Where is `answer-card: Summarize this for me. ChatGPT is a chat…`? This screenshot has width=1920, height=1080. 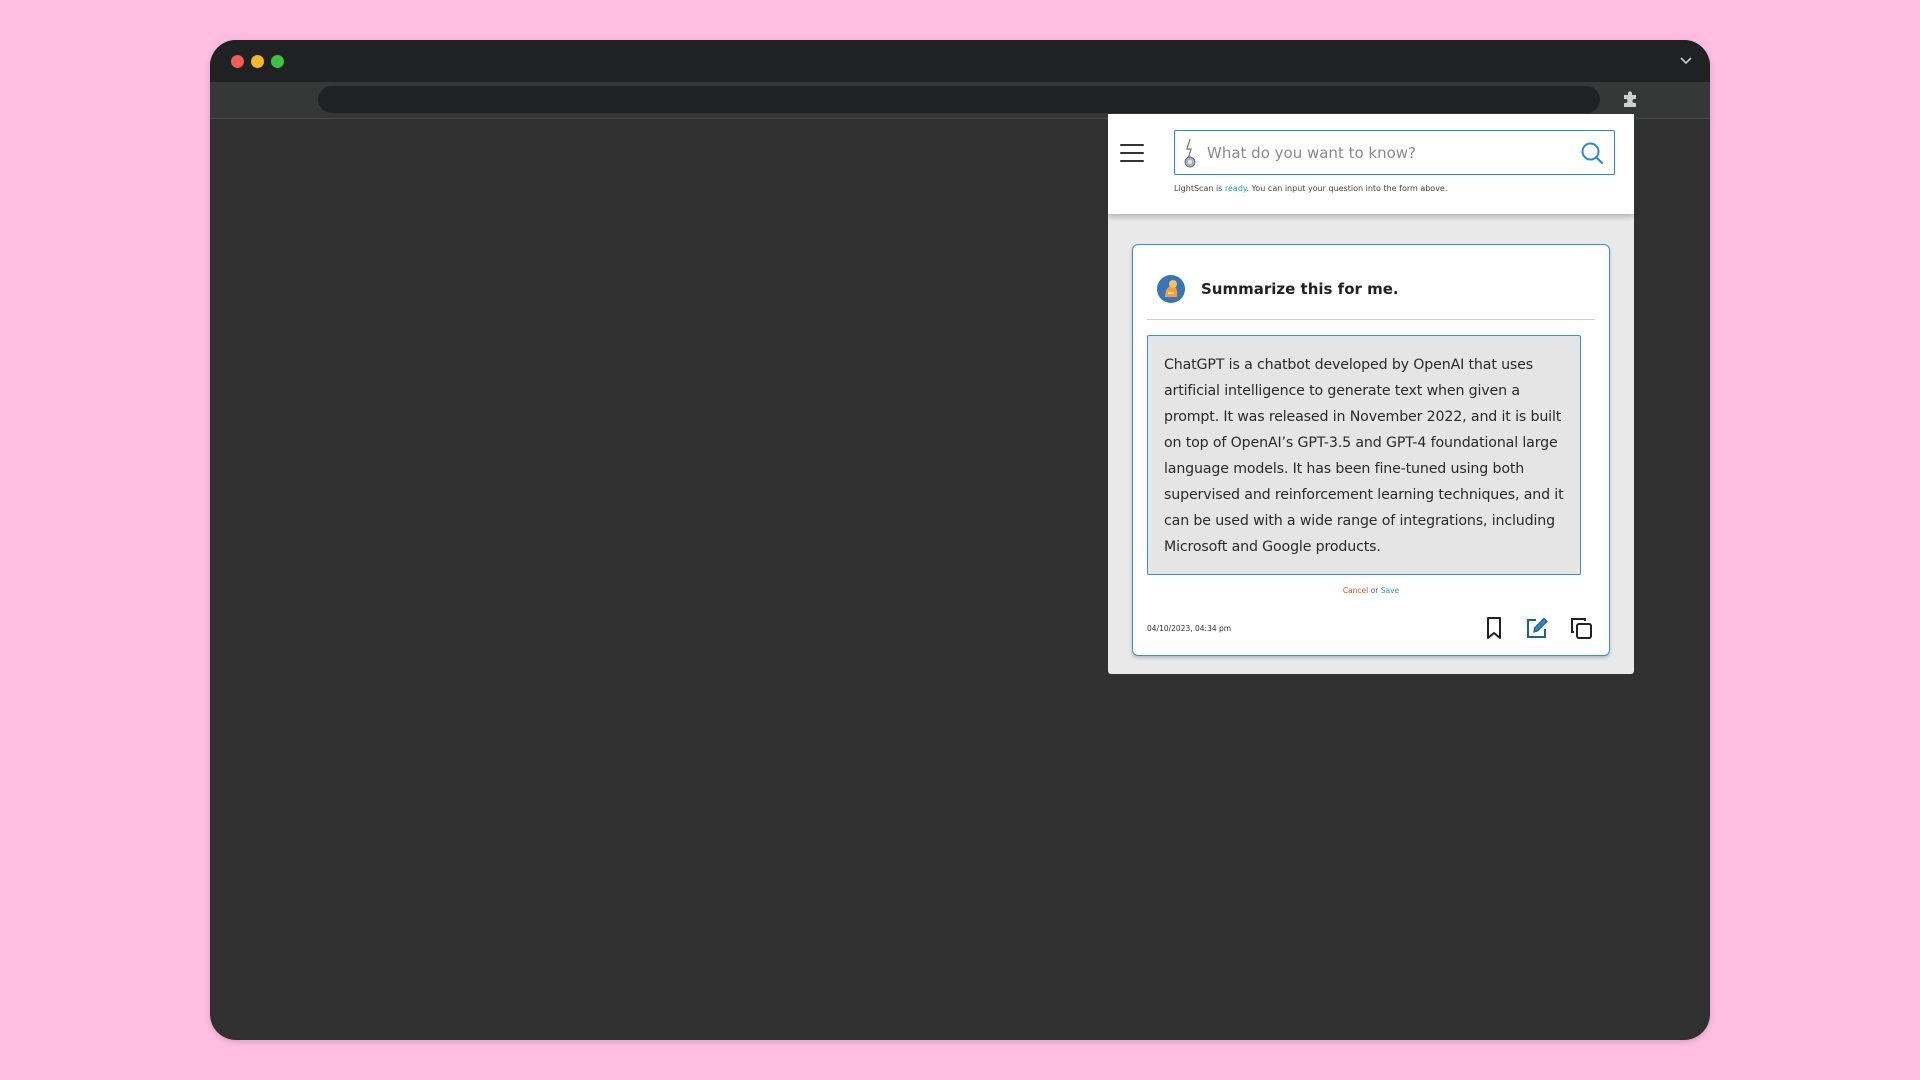 answer-card: Summarize this for me. ChatGPT is a chat… is located at coordinates (1371, 450).